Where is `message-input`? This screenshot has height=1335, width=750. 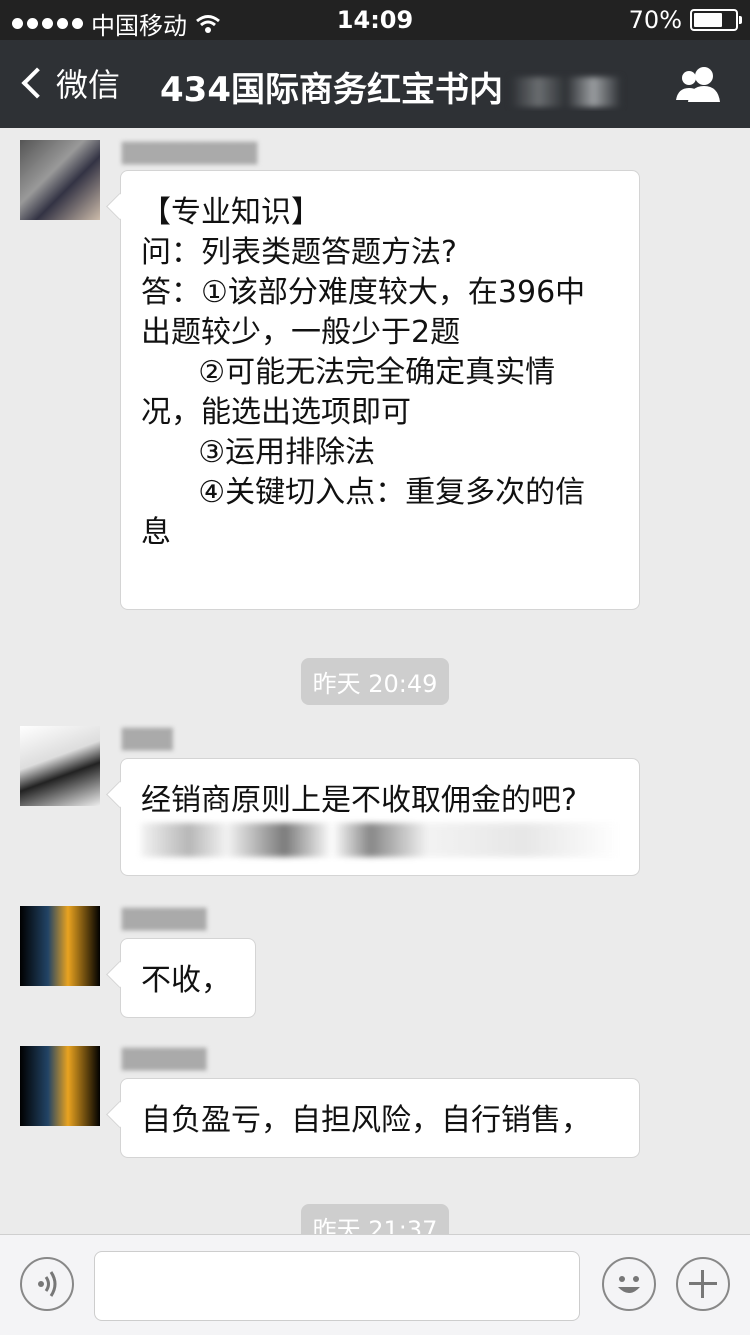
message-input is located at coordinates (337, 1286).